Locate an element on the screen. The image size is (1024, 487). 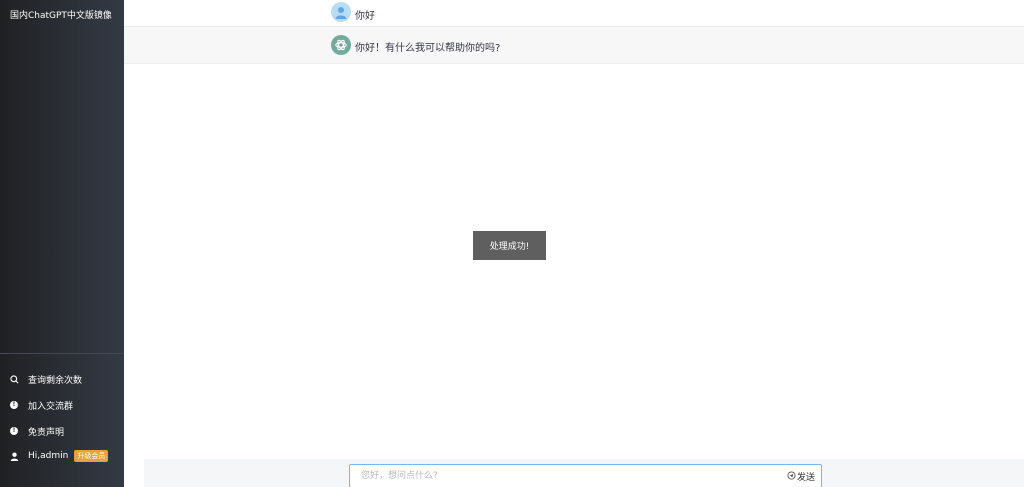
sidebar-item-query-remaining: 查询剩余次数 is located at coordinates (62, 379).